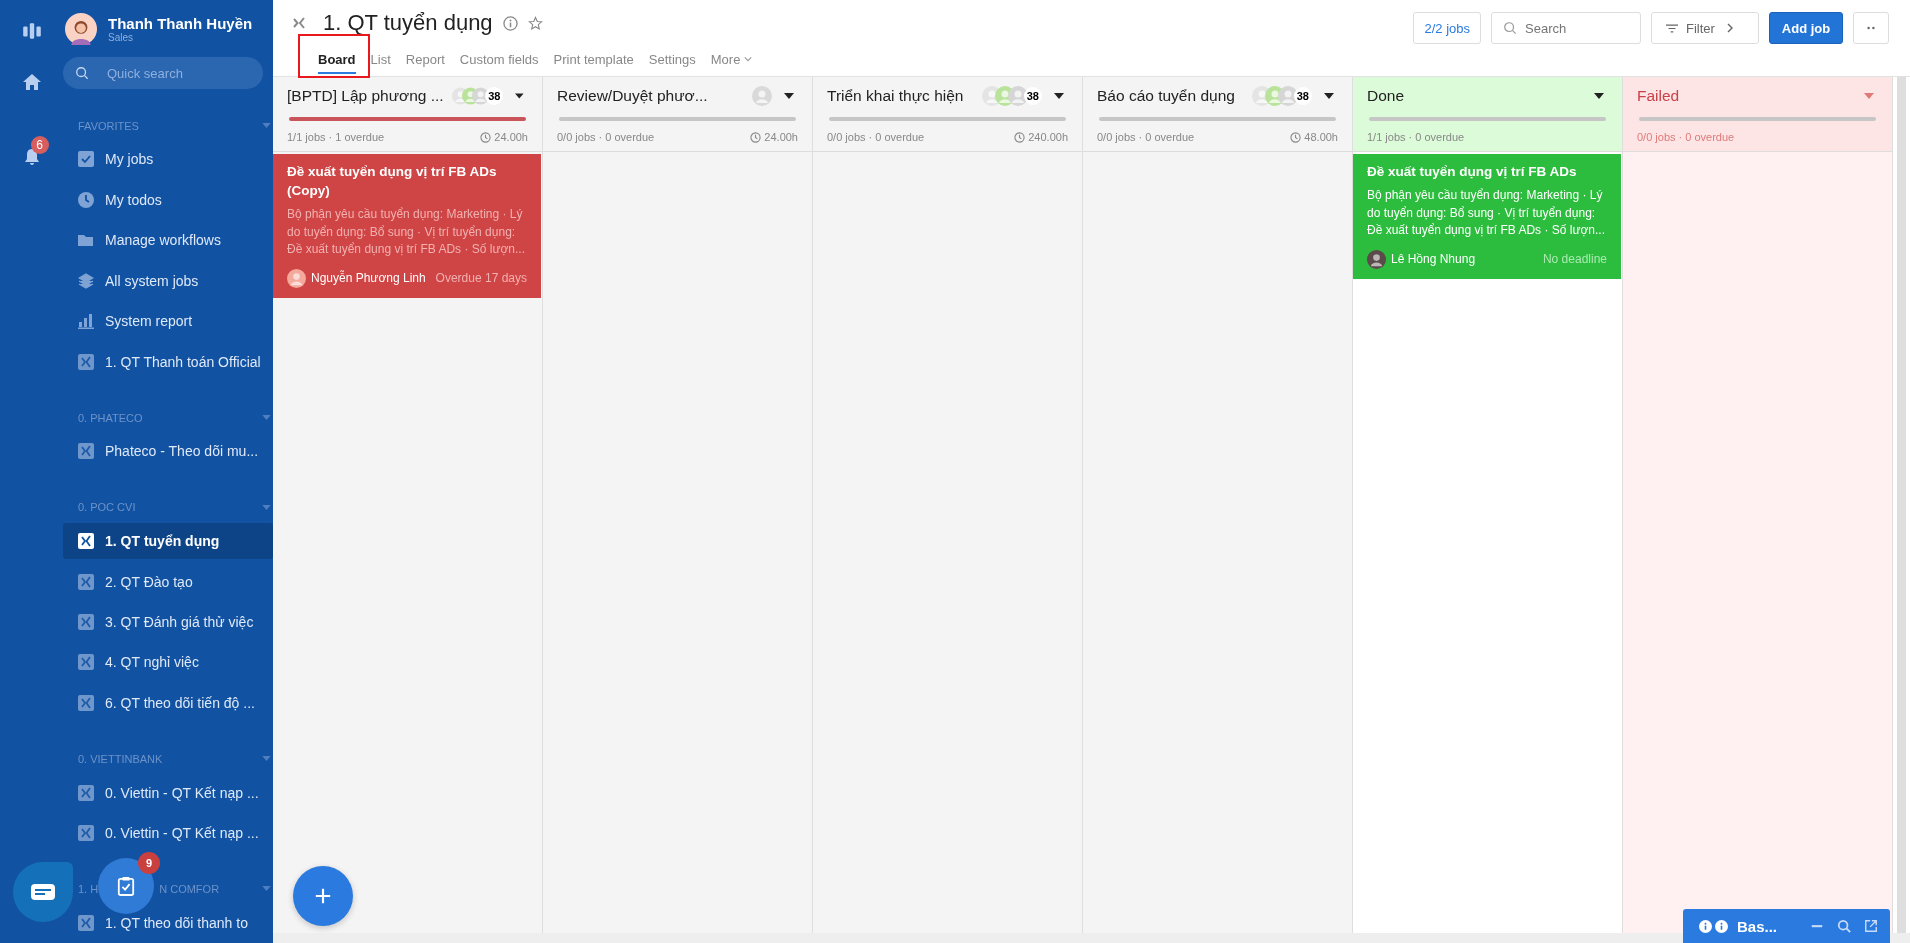 This screenshot has height=943, width=1910. What do you see at coordinates (392, 181) in the screenshot?
I see `card-title: Đề xuất tuyển dụng vị trí FB ADs (Copy)` at bounding box center [392, 181].